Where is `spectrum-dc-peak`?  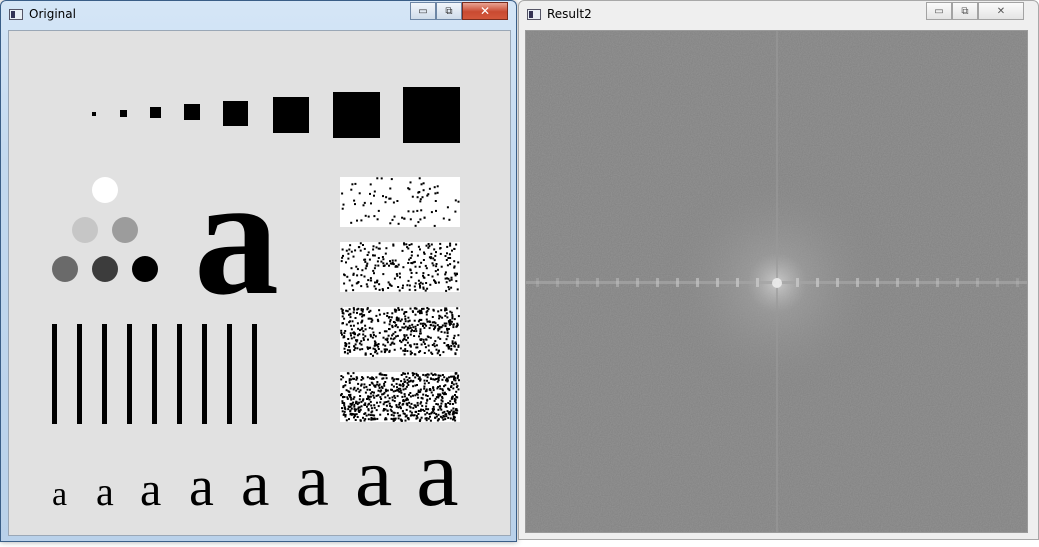
spectrum-dc-peak is located at coordinates (777, 283).